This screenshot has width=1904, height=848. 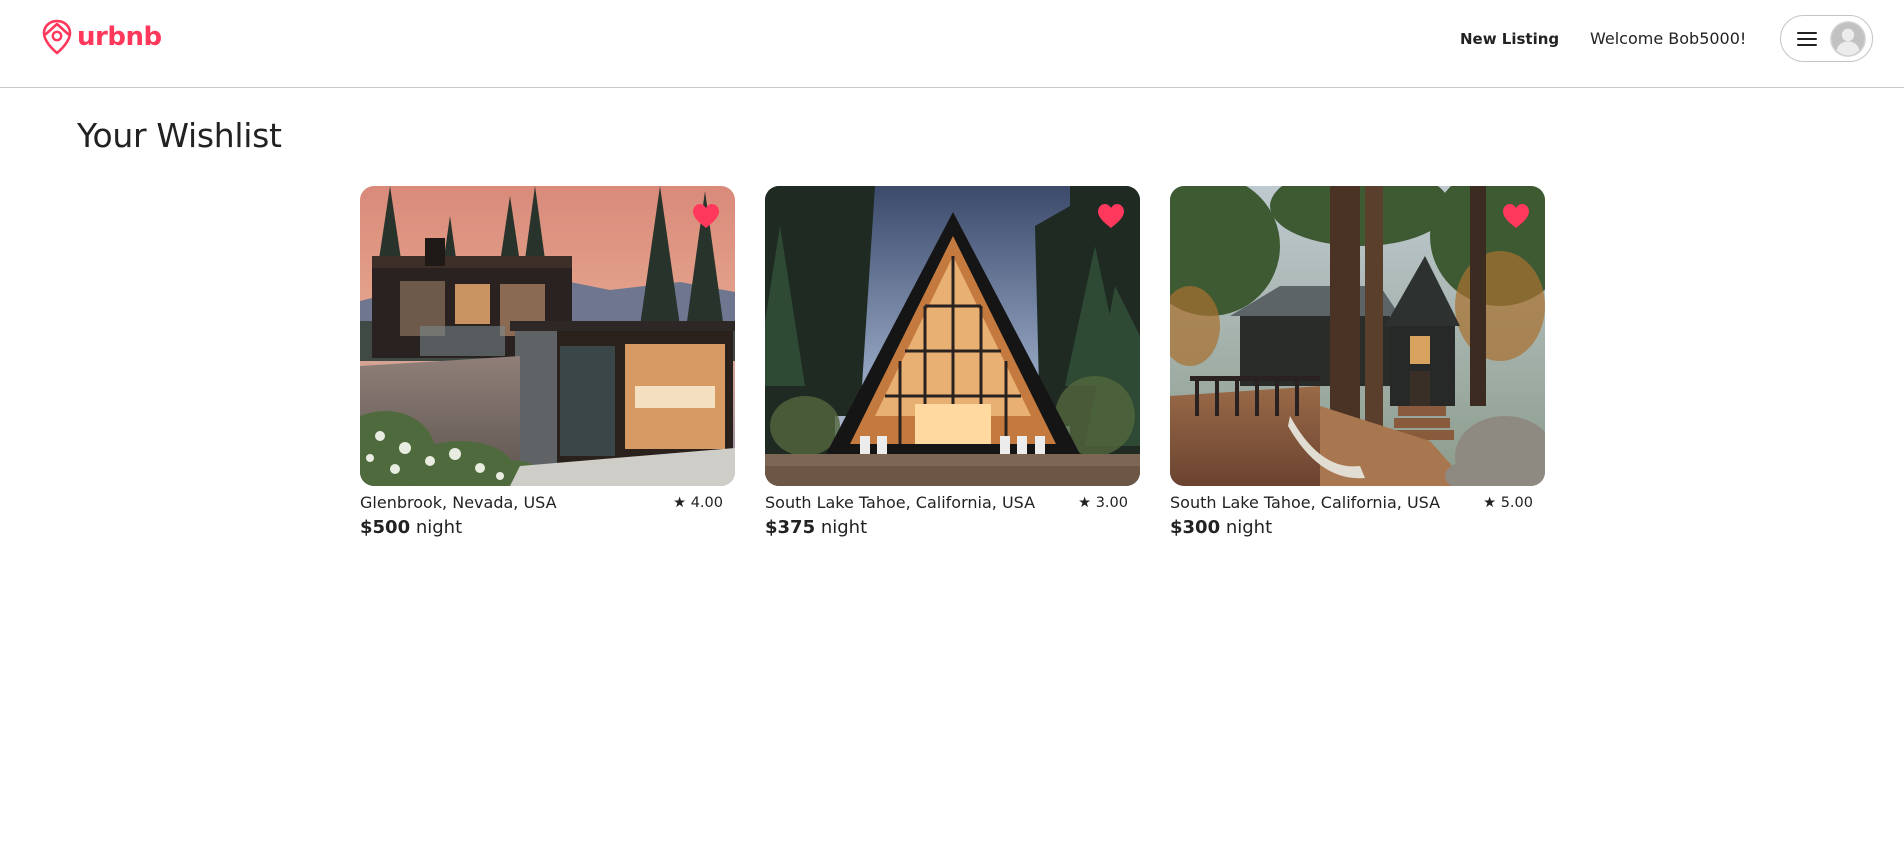 I want to click on listing-card: Glenbrook, Nevada, USA ★ 4.00 $500 night, so click(x=547, y=364).